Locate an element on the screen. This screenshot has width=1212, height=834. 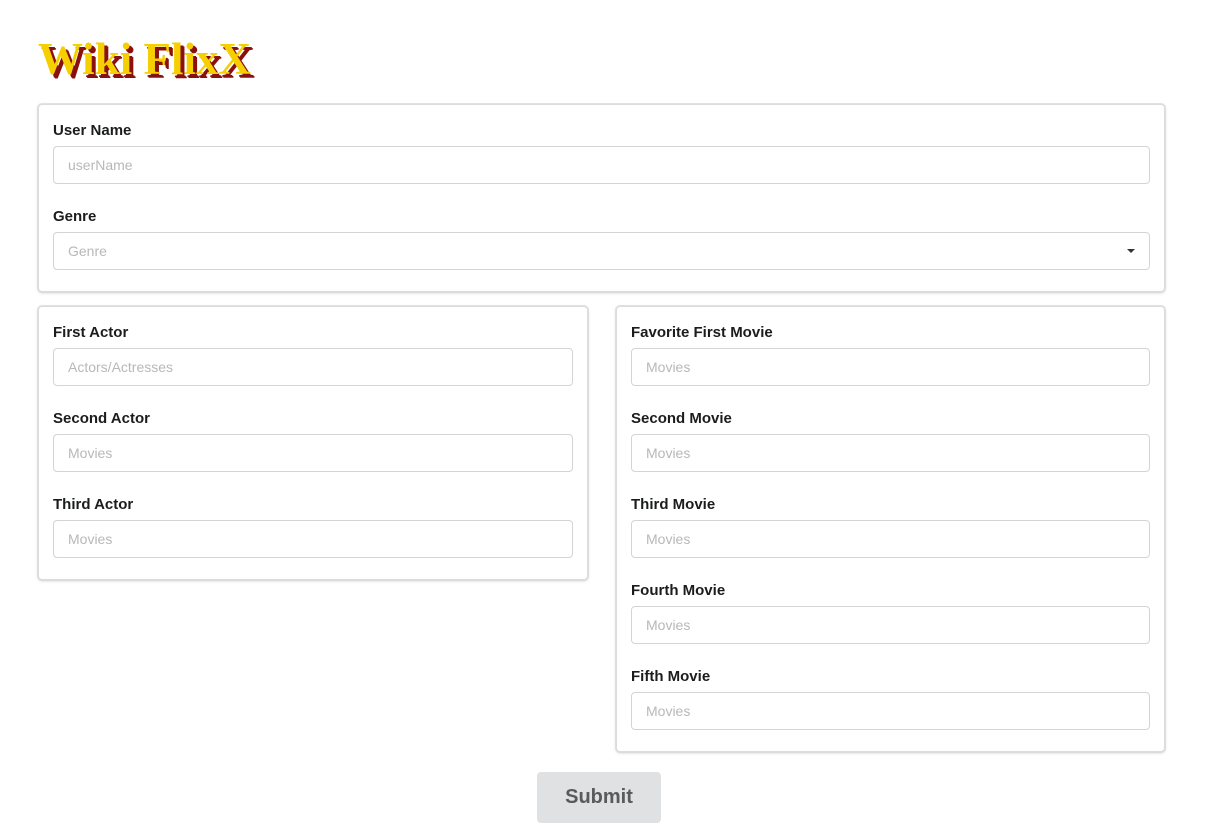
third-movie-field: Third Movie is located at coordinates (890, 527).